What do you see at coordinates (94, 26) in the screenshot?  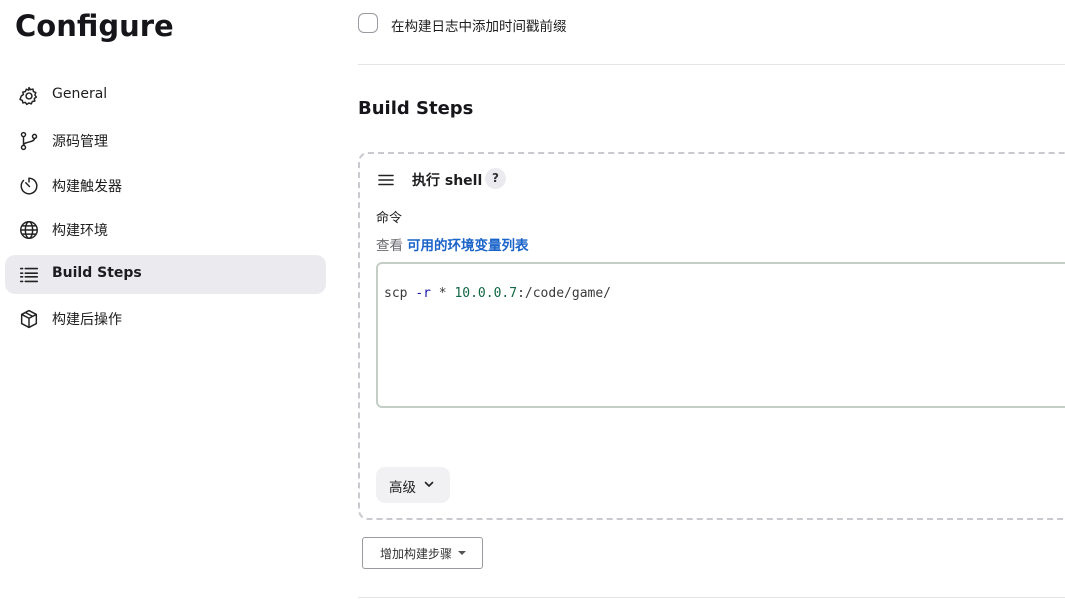 I see `page-title: Configure` at bounding box center [94, 26].